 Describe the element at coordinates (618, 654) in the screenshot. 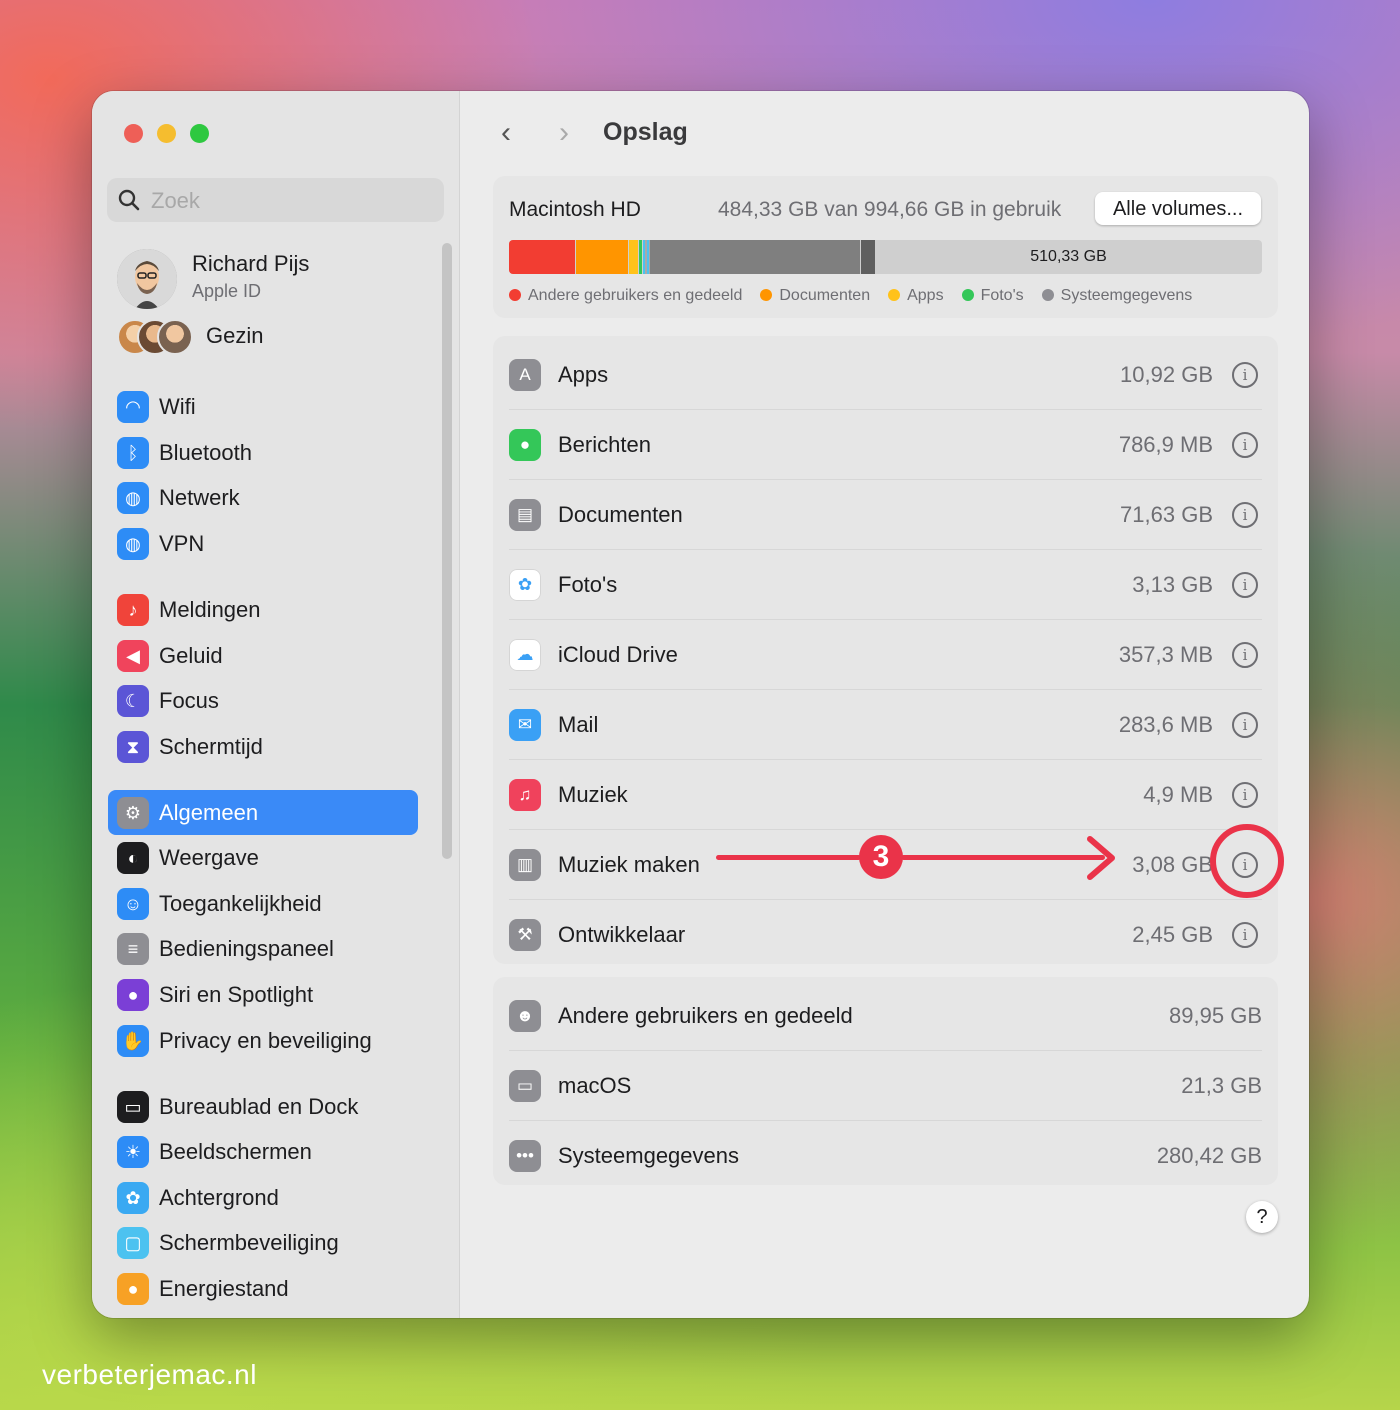

I see `storage-row-name: iCloud Drive` at that location.